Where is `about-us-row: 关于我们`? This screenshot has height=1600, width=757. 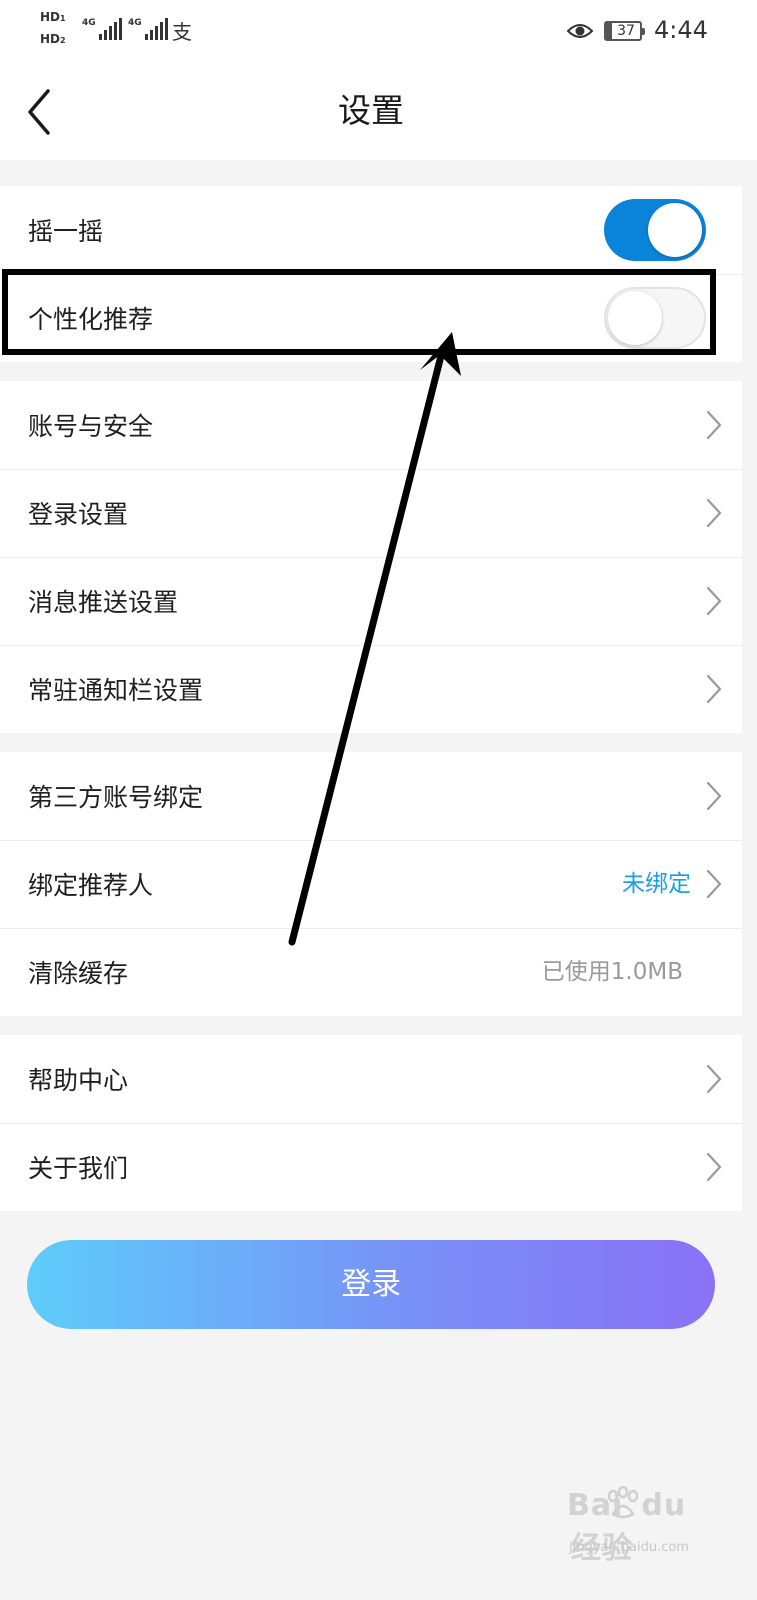
about-us-row: 关于我们 is located at coordinates (371, 1167).